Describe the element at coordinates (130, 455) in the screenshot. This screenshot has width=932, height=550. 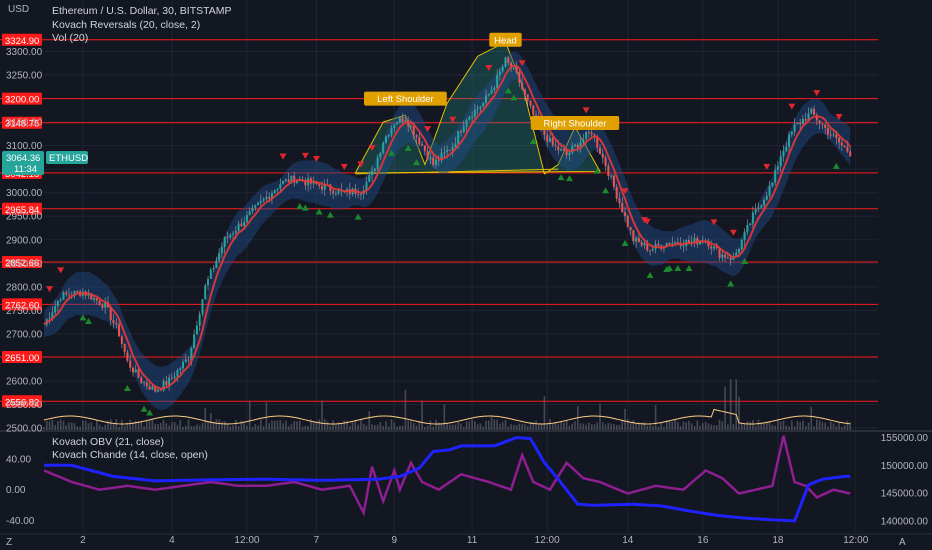
I see `legend-kovach-chande: Kovach Chande (14, close, open)` at that location.